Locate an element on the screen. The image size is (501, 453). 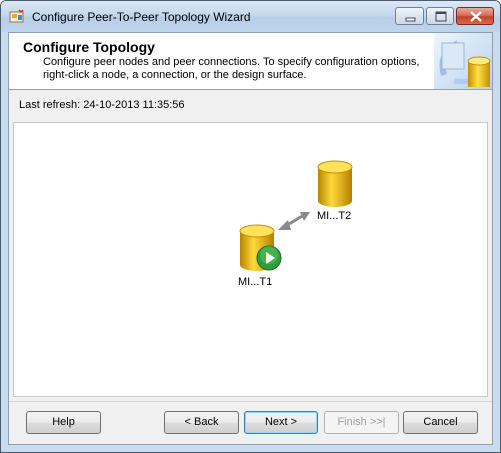
database-icon is located at coordinates (335, 183).